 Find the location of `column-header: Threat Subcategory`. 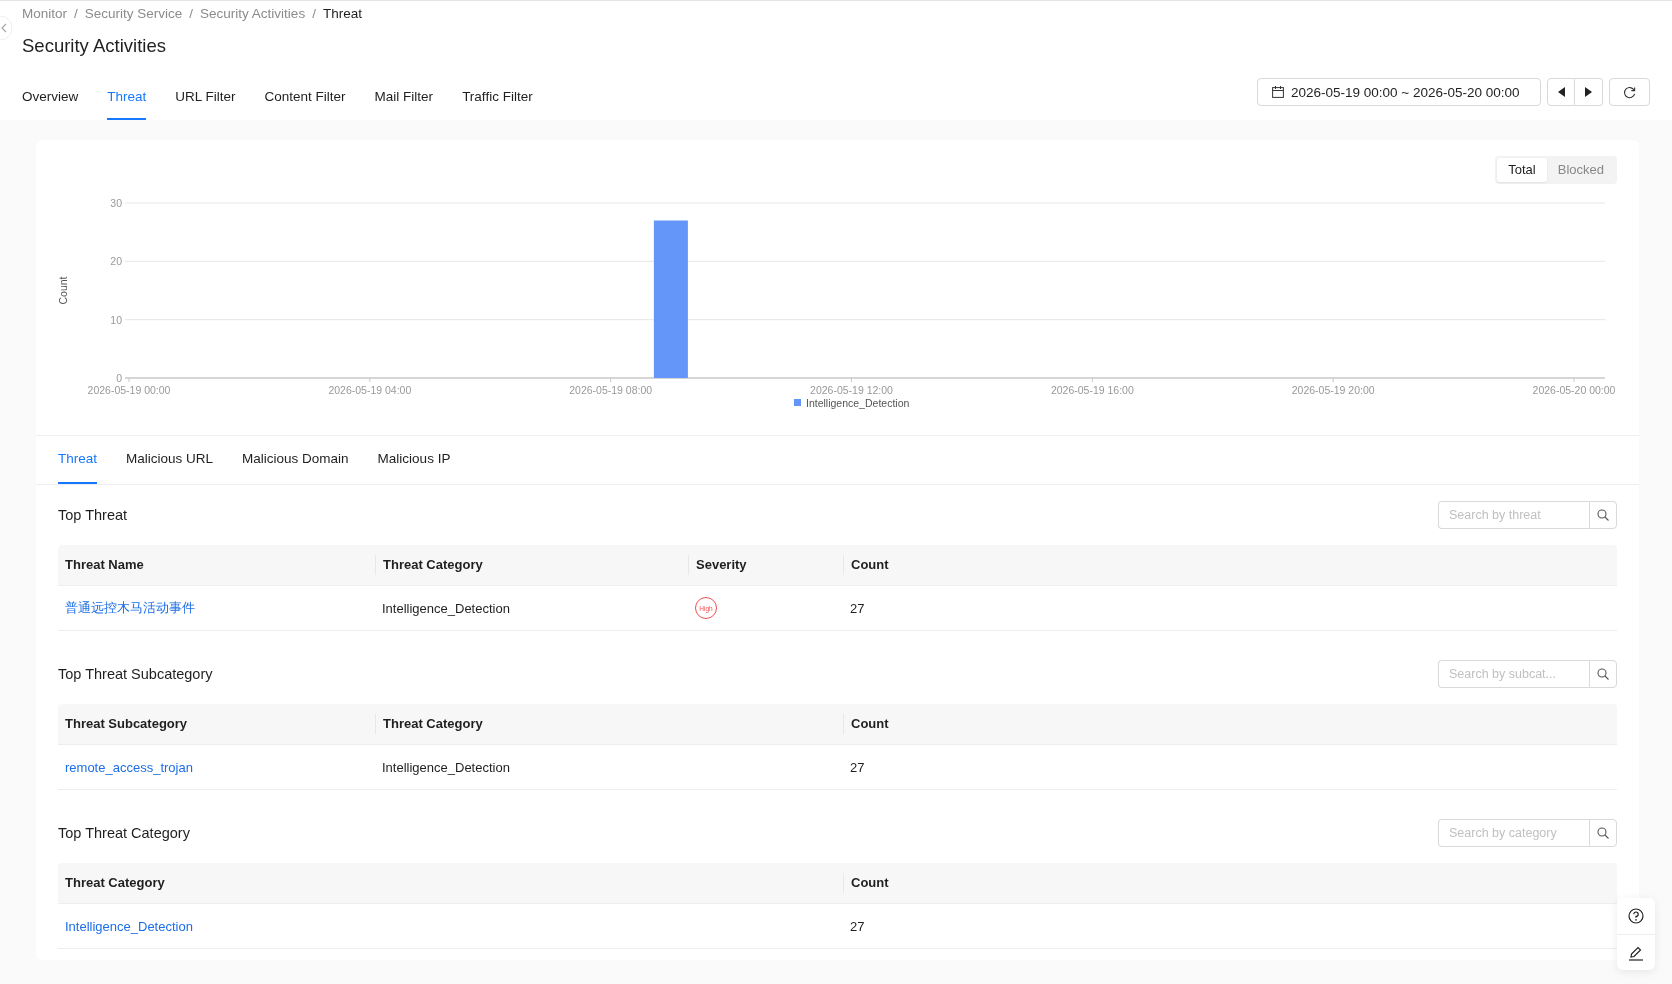

column-header: Threat Subcategory is located at coordinates (126, 724).